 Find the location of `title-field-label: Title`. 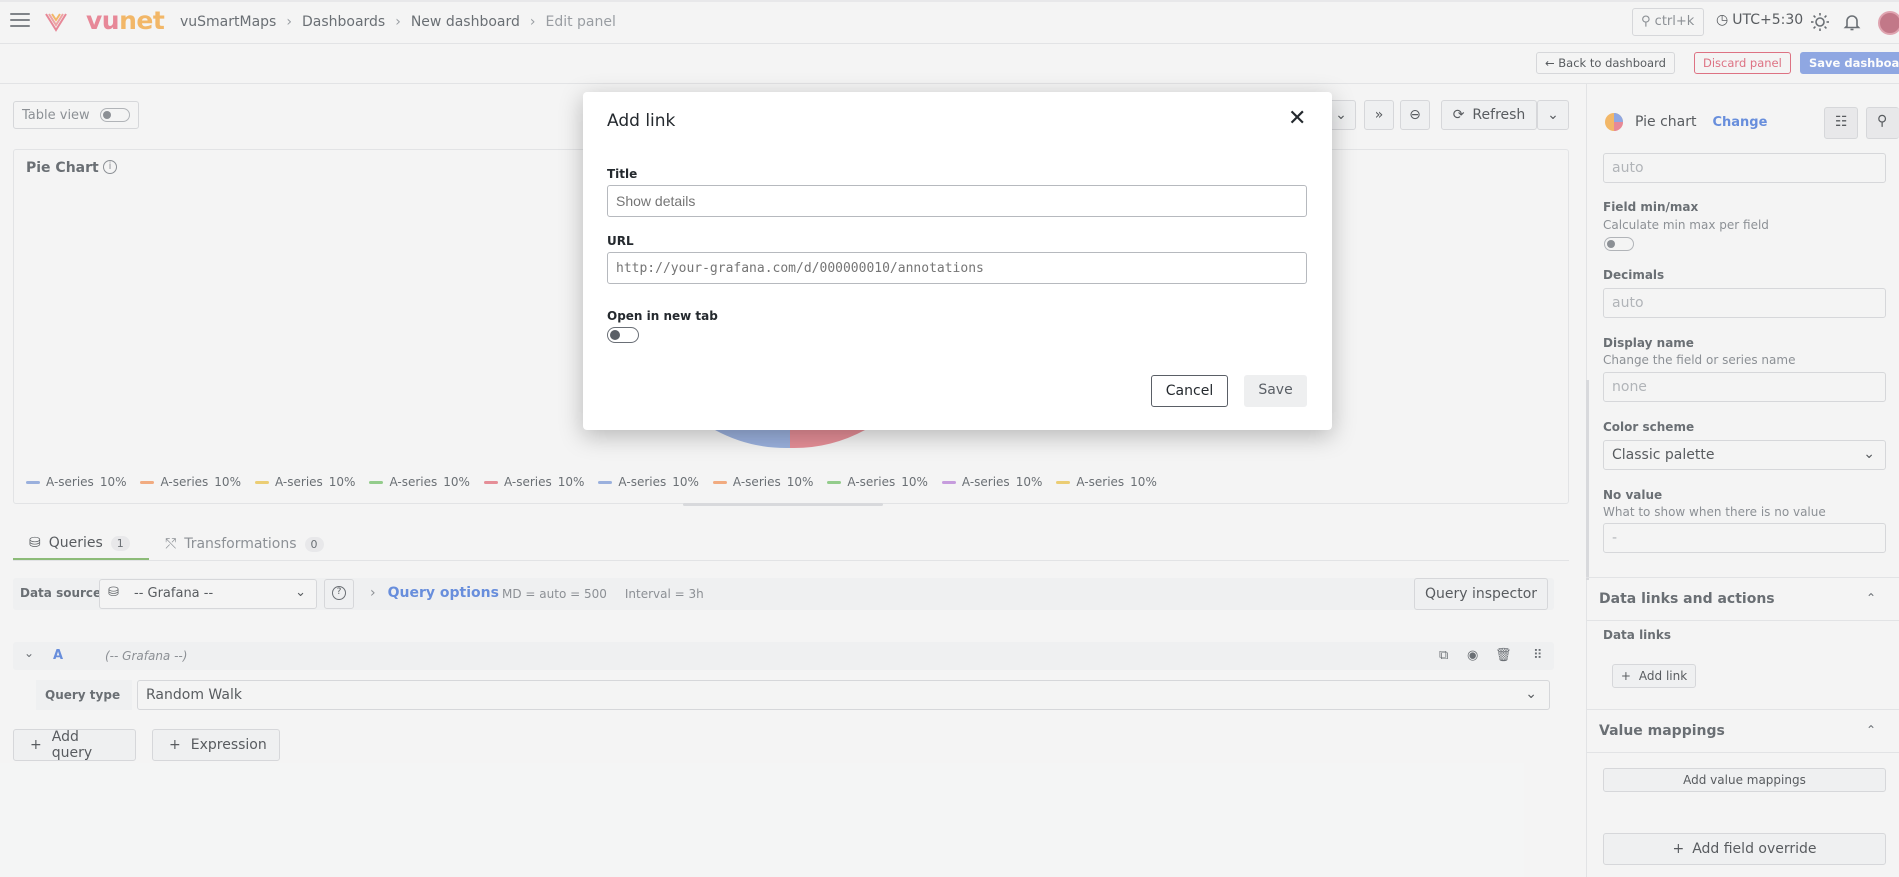

title-field-label: Title is located at coordinates (622, 174).